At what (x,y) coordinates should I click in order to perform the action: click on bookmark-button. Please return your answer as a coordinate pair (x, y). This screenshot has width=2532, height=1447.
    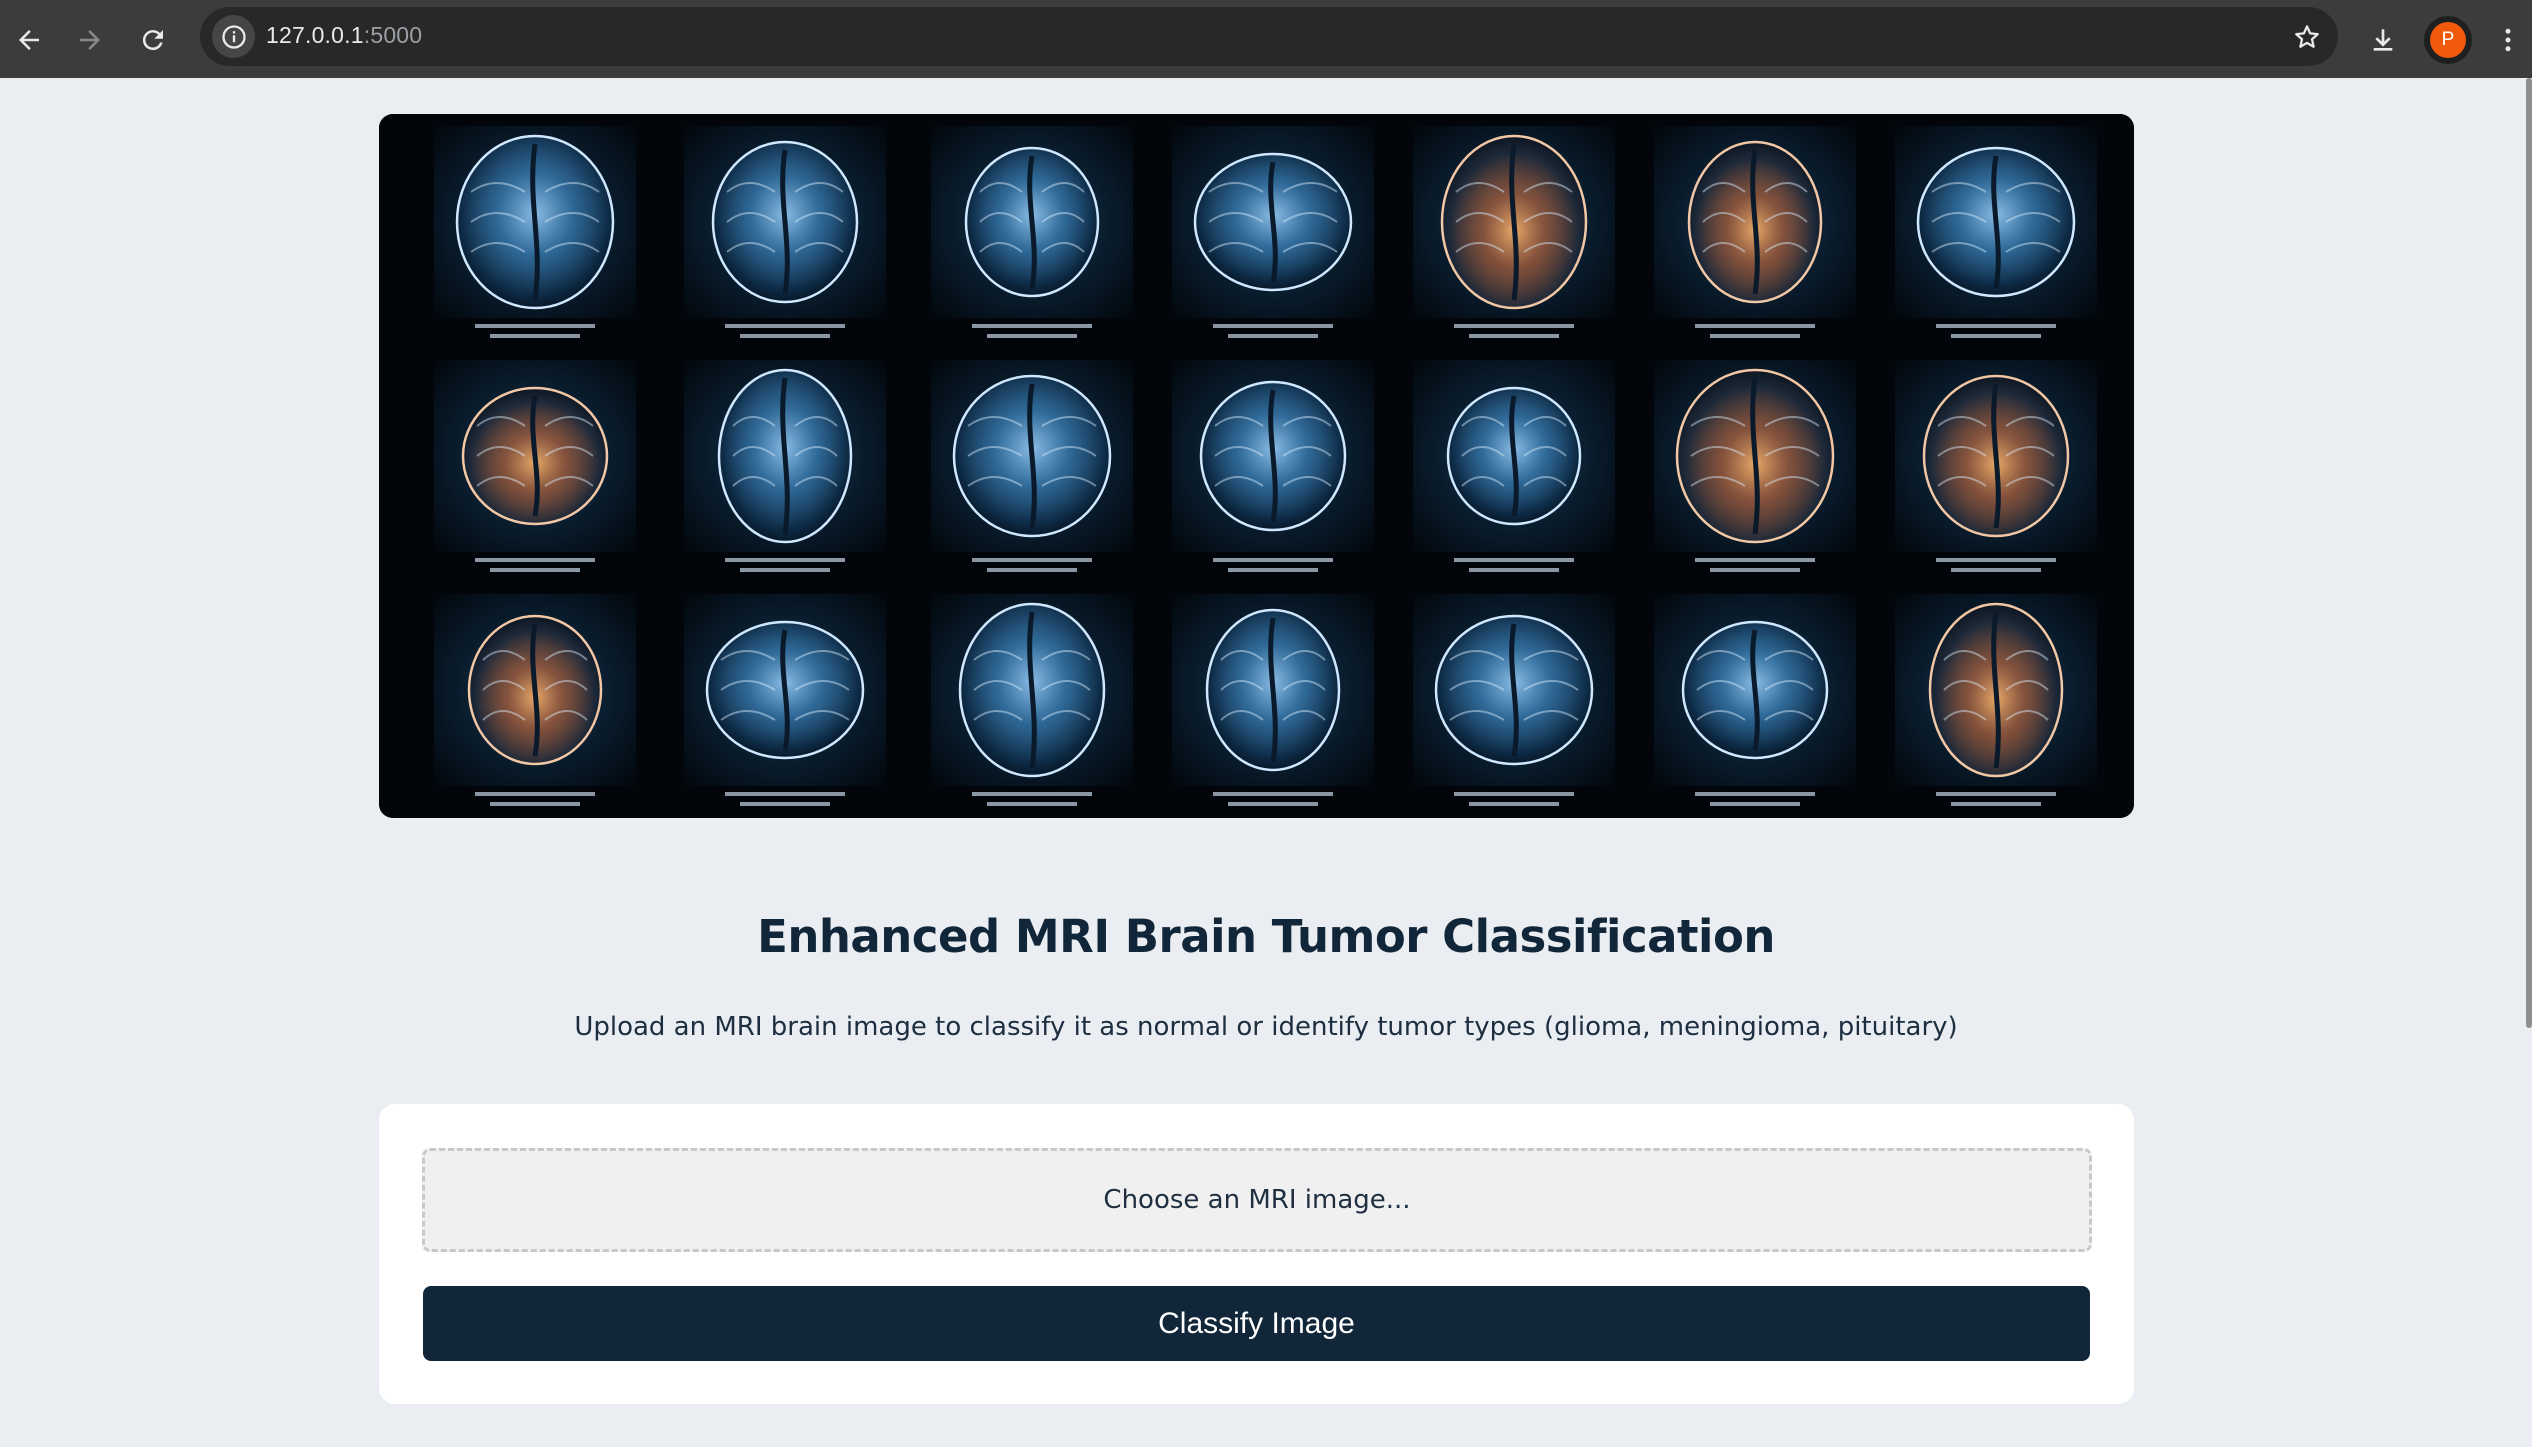
    Looking at the image, I should click on (2307, 37).